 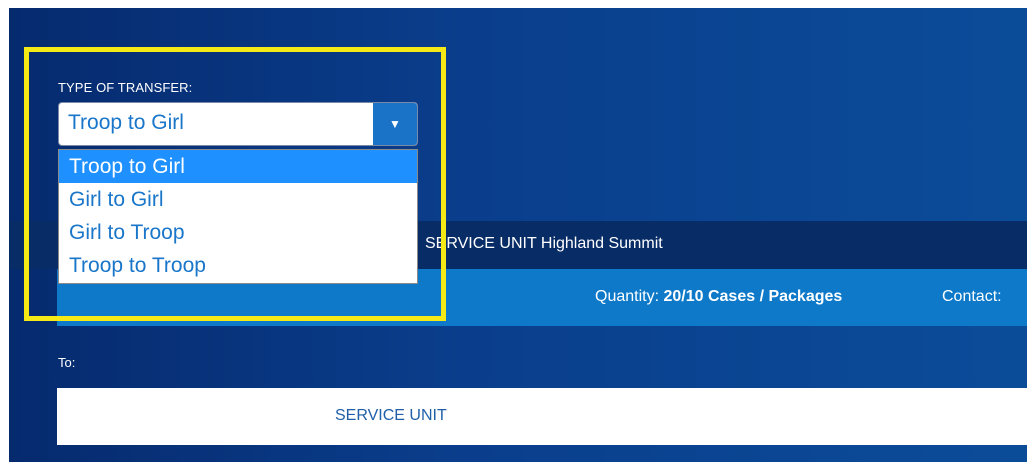 What do you see at coordinates (67, 362) in the screenshot?
I see `to-label: To:` at bounding box center [67, 362].